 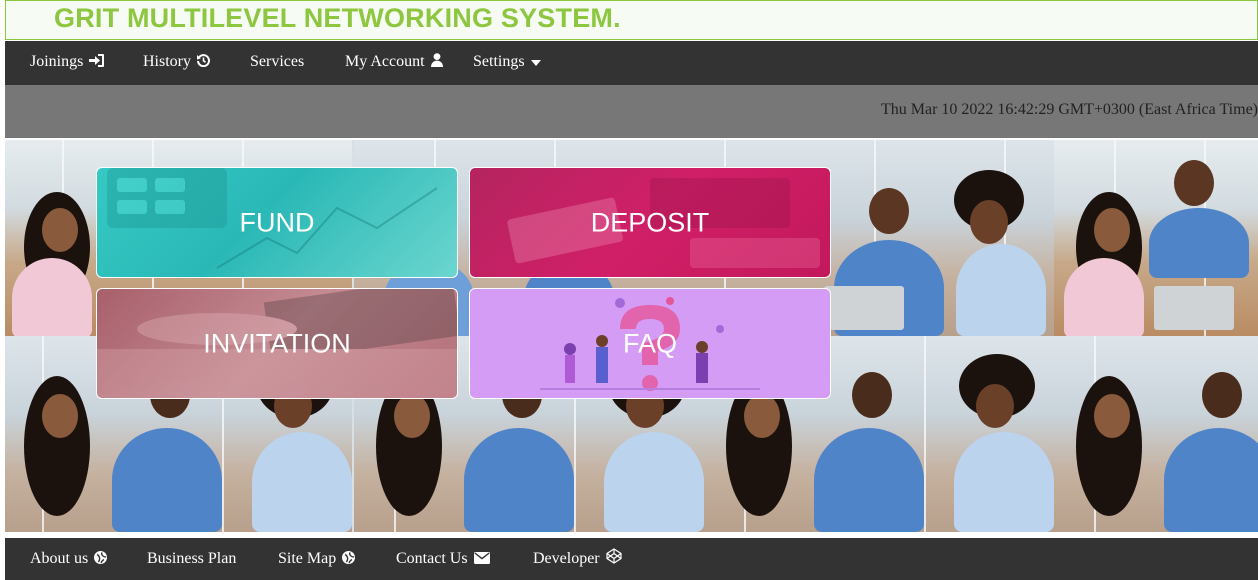 What do you see at coordinates (436, 60) in the screenshot?
I see `user-icon` at bounding box center [436, 60].